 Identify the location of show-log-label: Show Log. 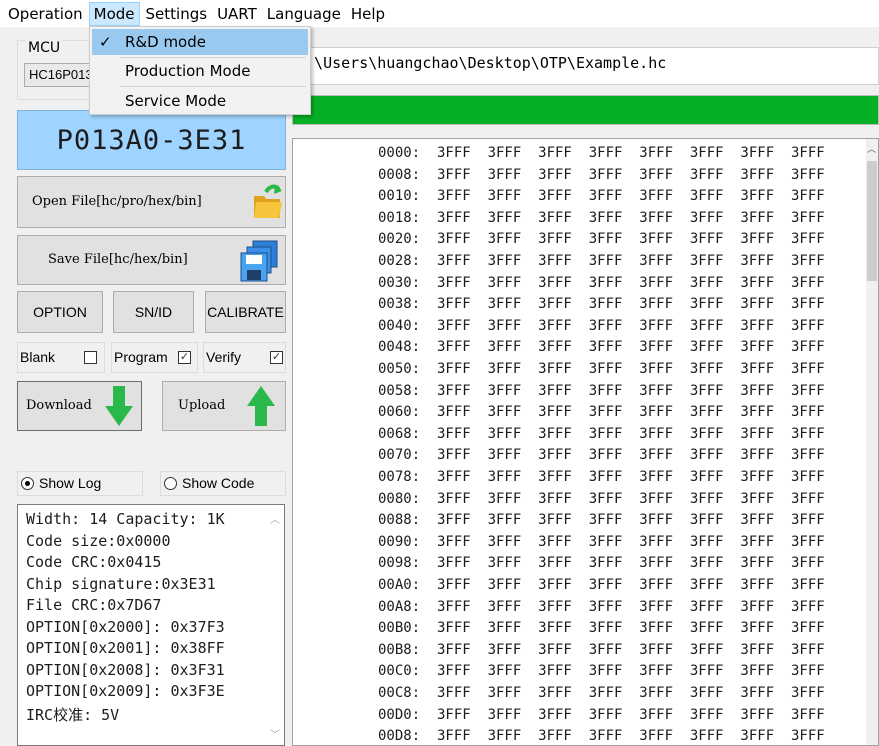
(70, 483).